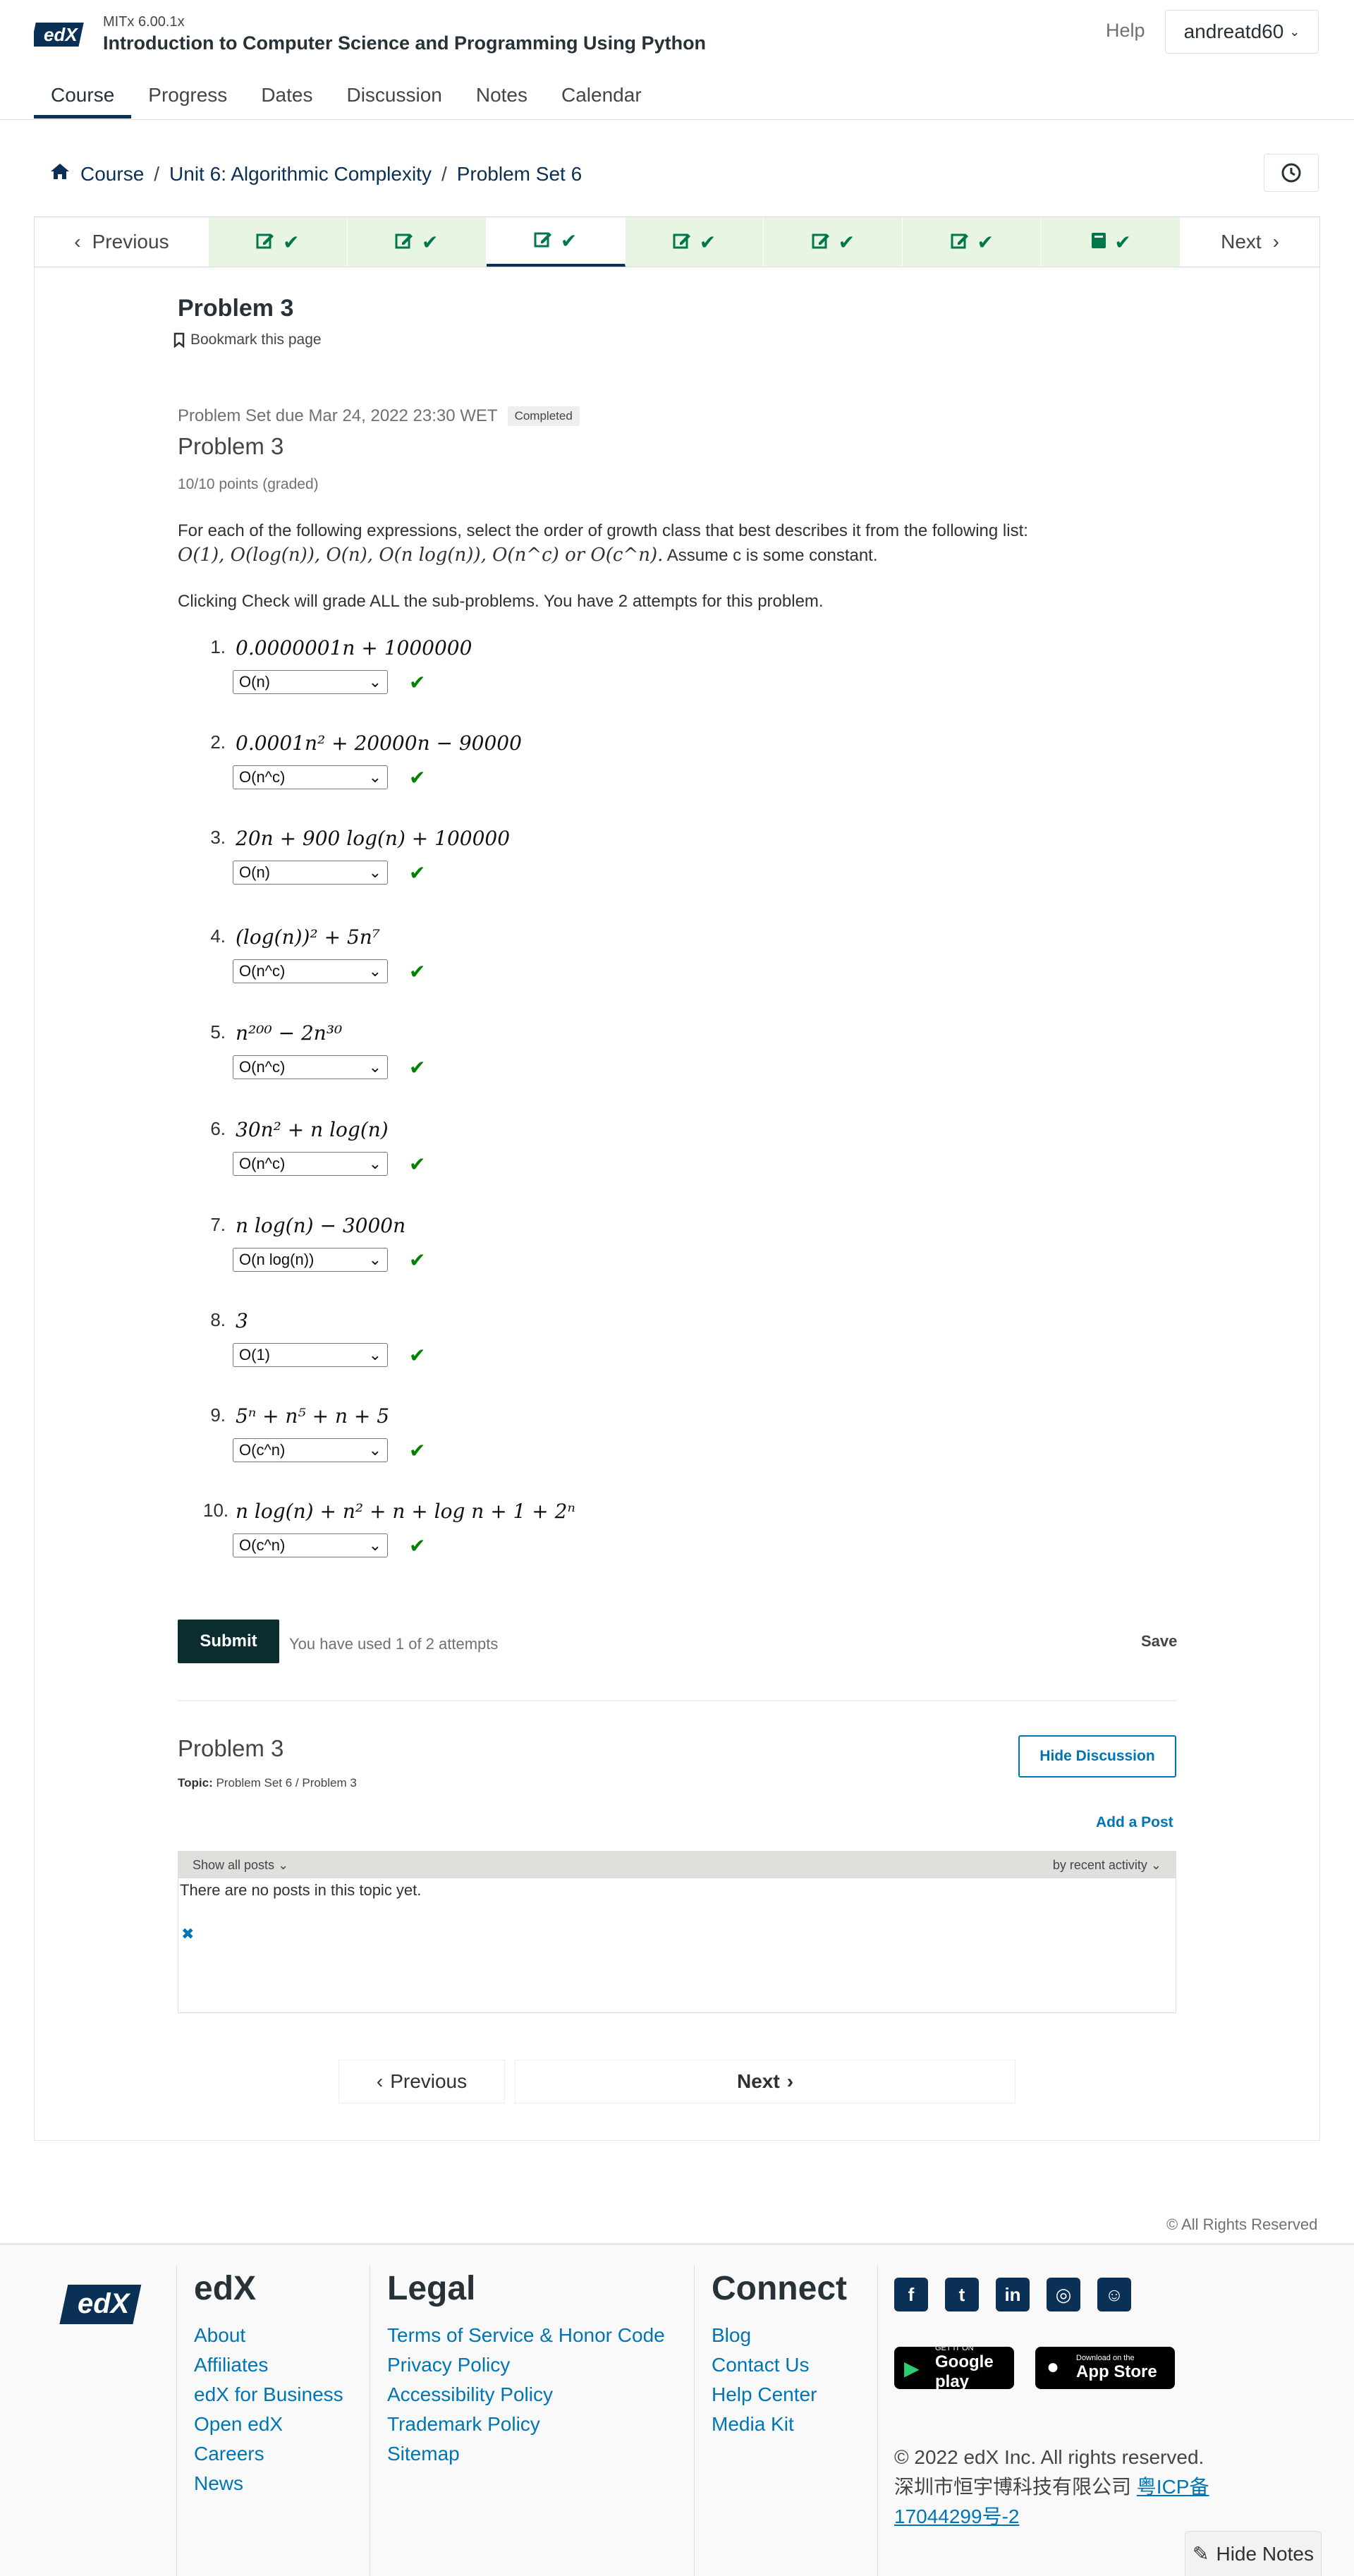 The height and width of the screenshot is (2576, 1354). I want to click on sequence-next-button: Next ›, so click(1250, 242).